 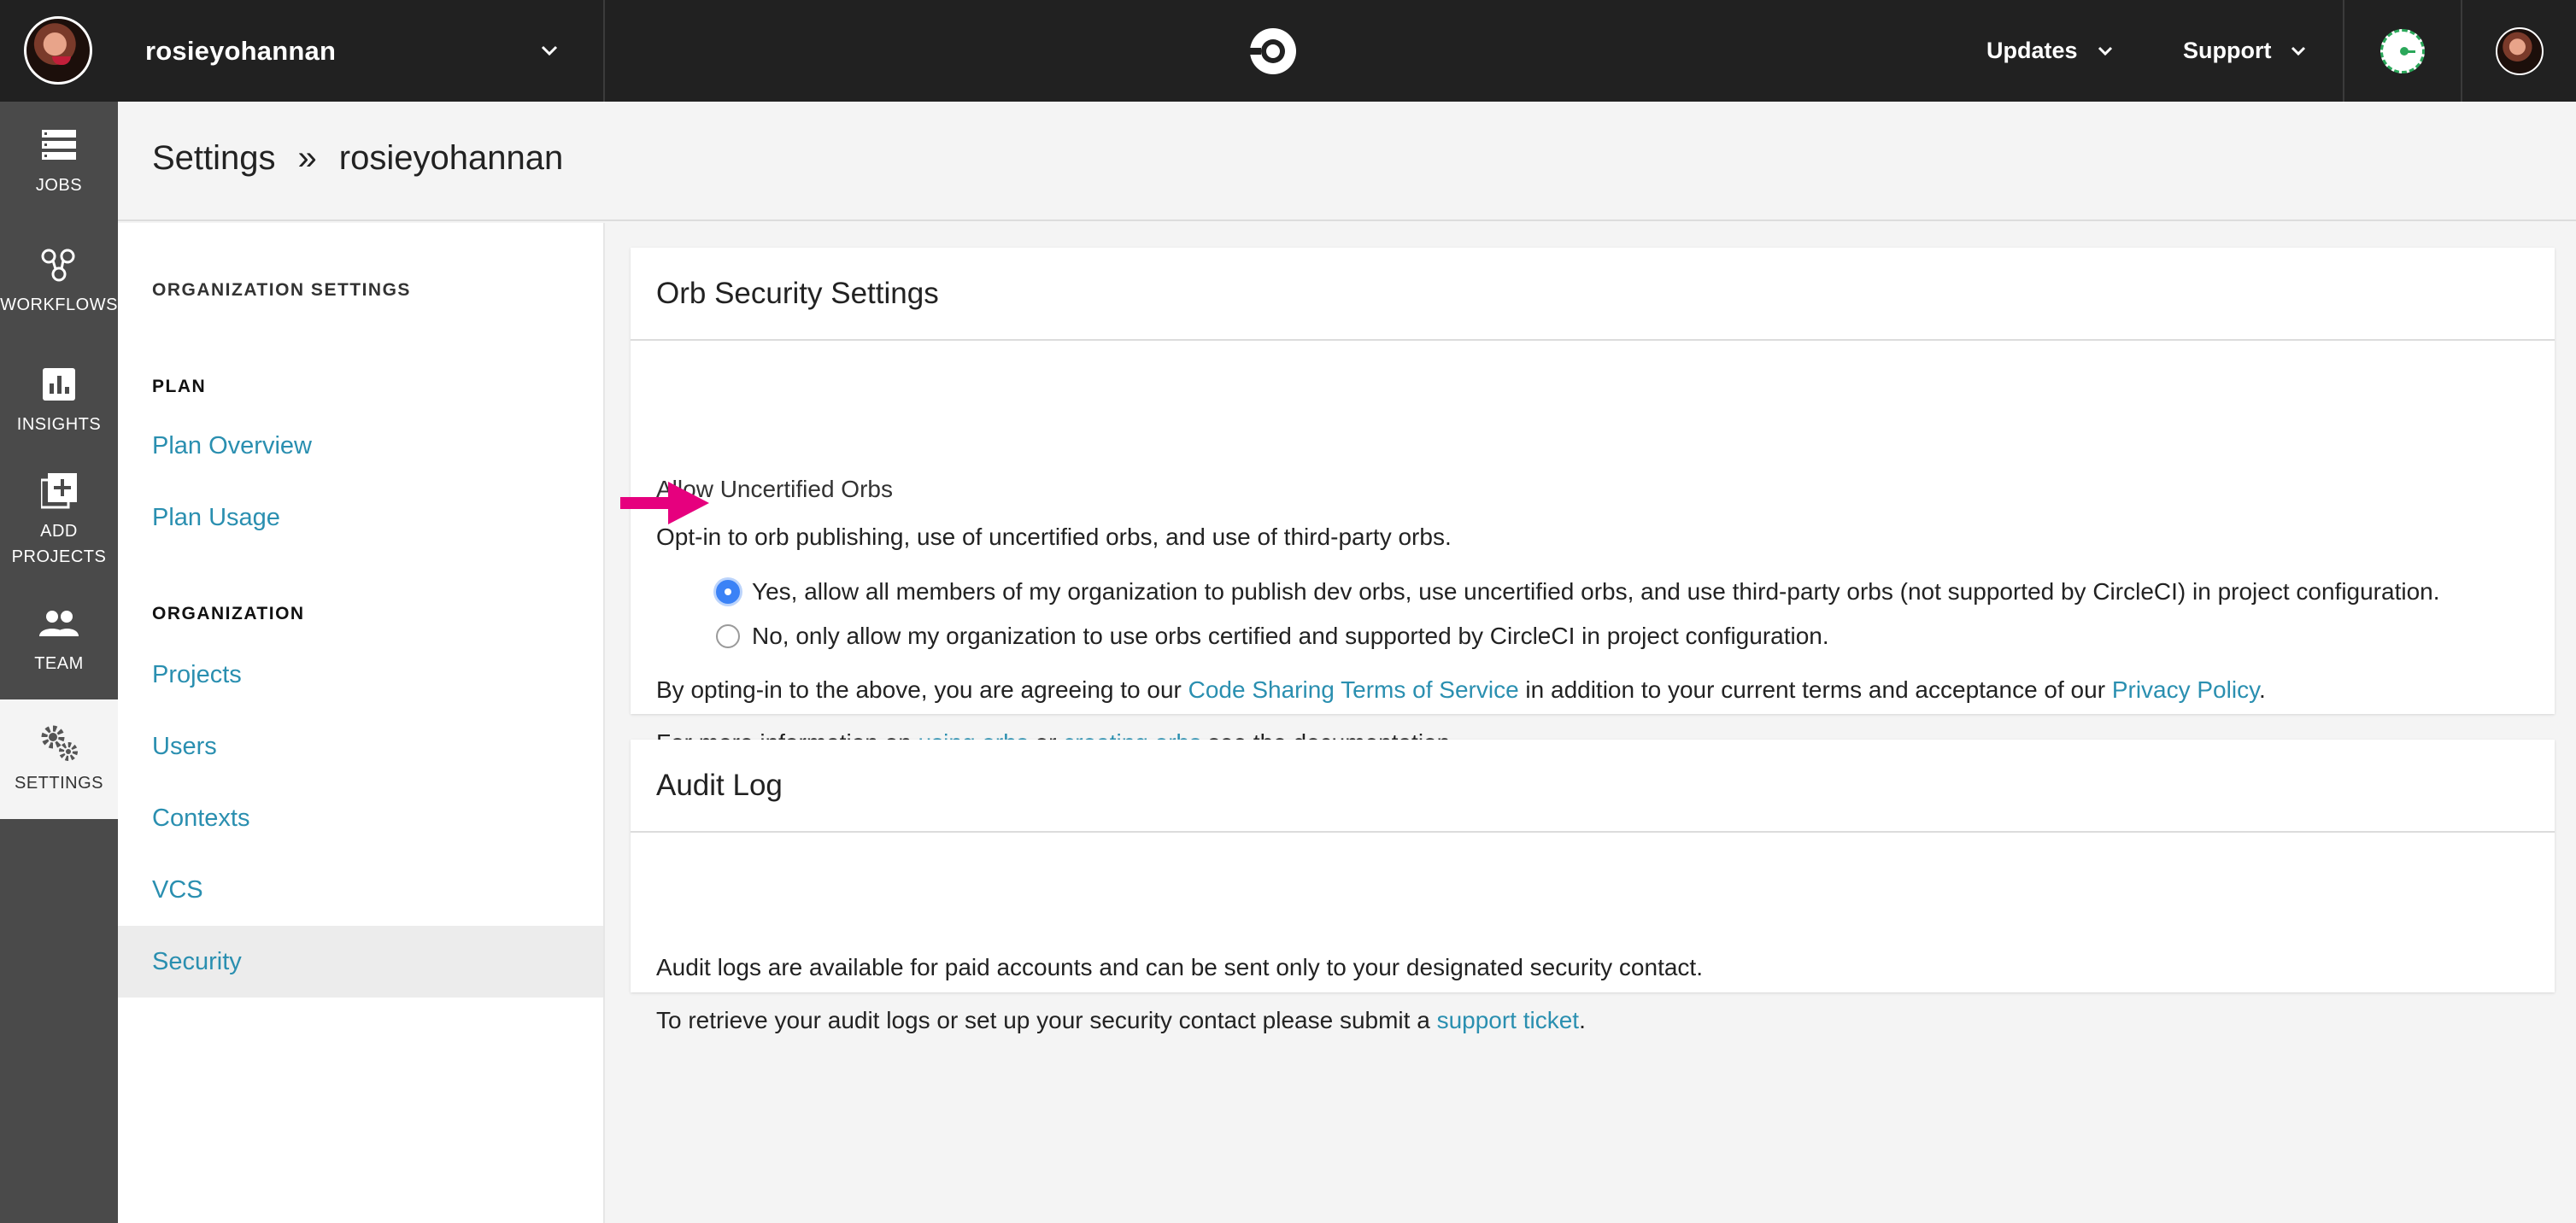 I want to click on audit-suffix: ., so click(x=1582, y=1020).